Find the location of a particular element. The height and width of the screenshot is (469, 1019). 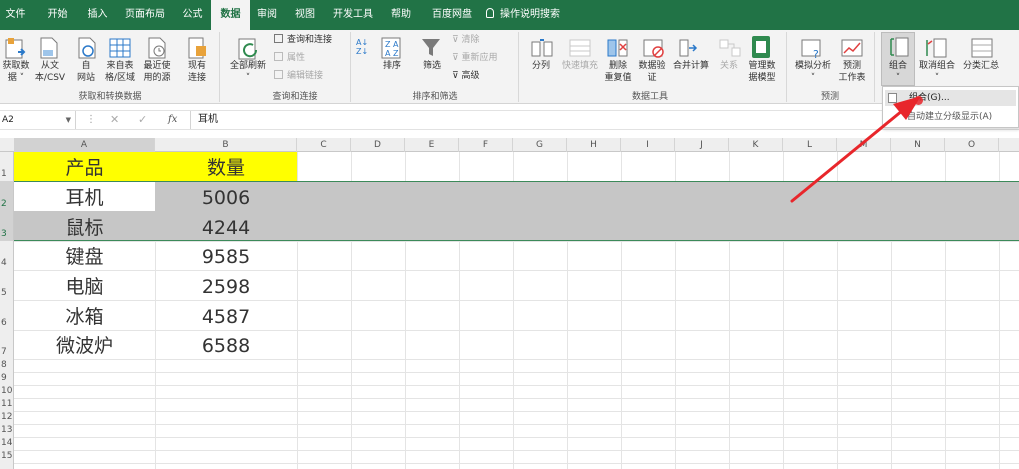

cell-b1: 数量 is located at coordinates (226, 166).